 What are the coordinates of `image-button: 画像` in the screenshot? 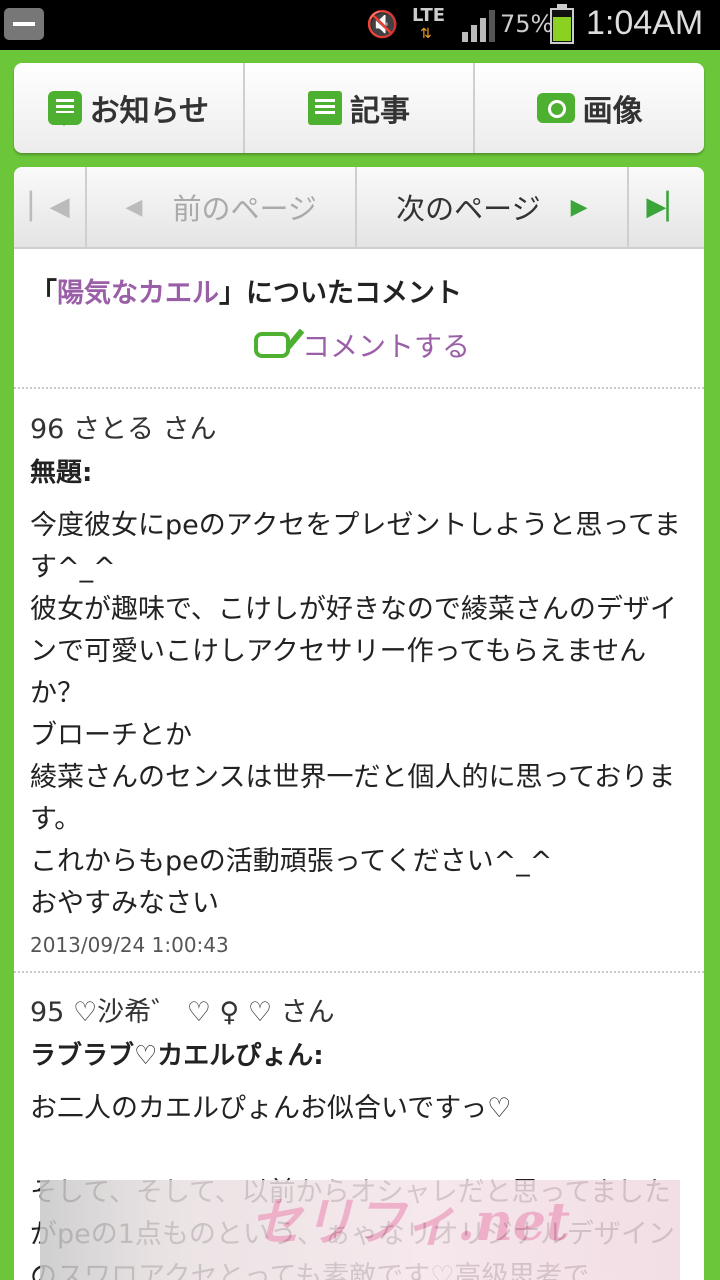 It's located at (589, 108).